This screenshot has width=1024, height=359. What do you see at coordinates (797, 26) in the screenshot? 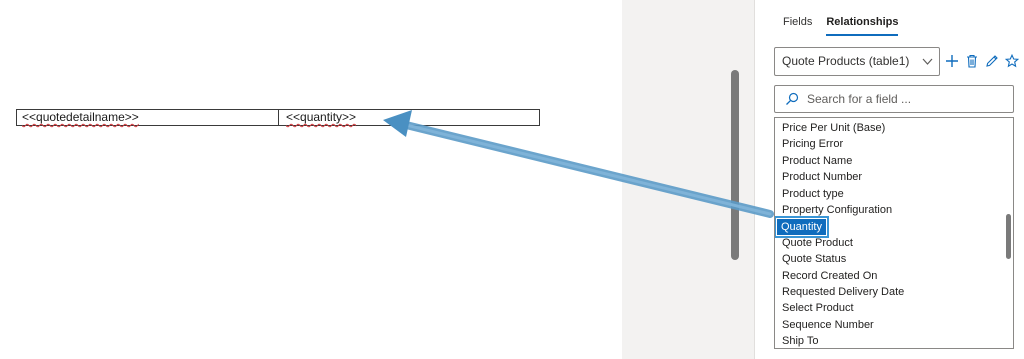
I see `tab-fields: Fields` at bounding box center [797, 26].